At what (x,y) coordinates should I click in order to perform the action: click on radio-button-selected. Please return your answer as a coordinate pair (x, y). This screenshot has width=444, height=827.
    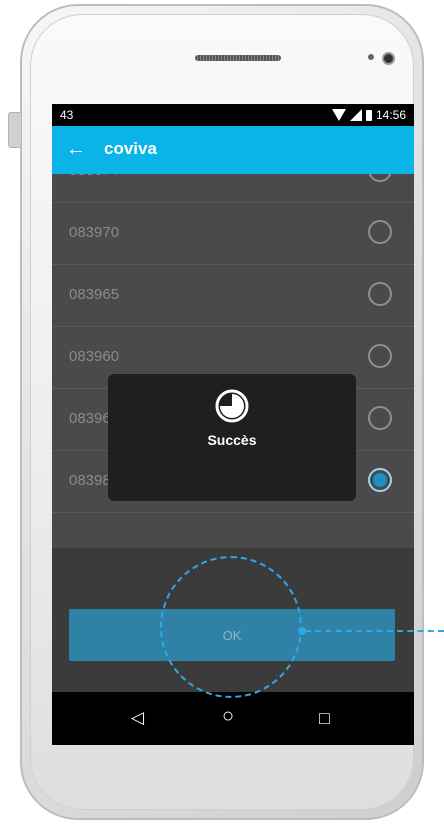
    Looking at the image, I should click on (380, 480).